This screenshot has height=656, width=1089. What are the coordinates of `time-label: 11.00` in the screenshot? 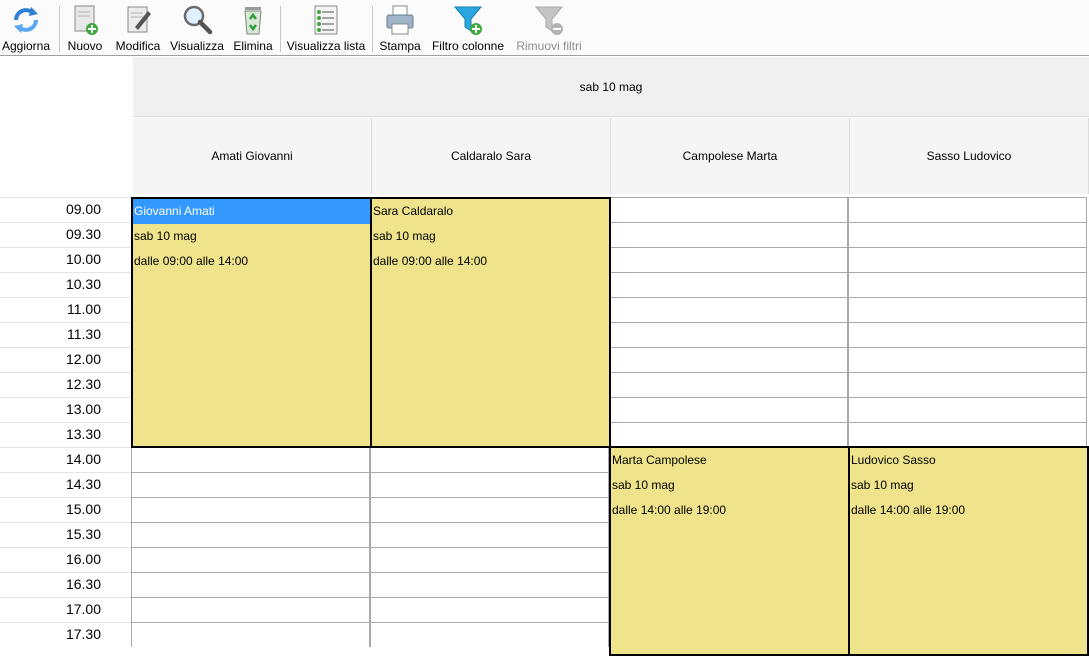 It's located at (65, 309).